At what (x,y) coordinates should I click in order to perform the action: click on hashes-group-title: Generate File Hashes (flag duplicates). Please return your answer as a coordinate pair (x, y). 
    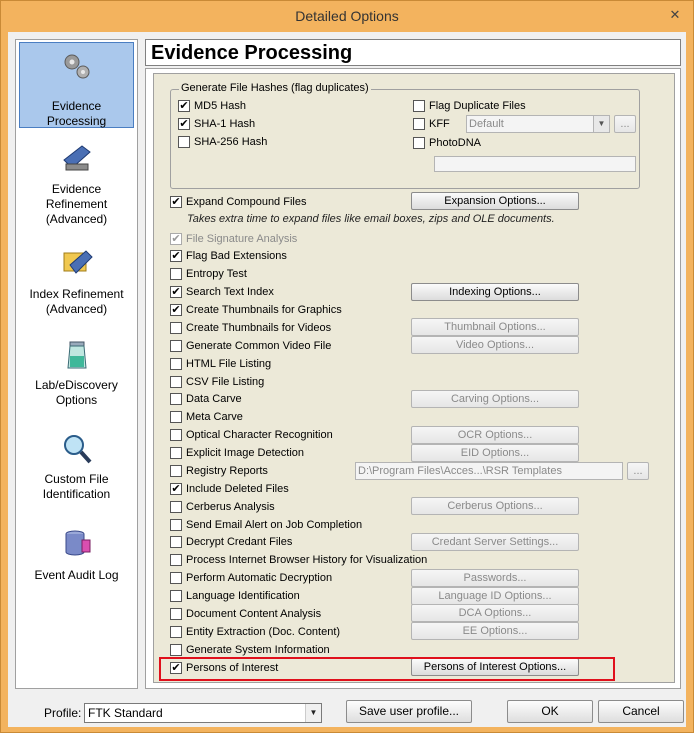
    Looking at the image, I should click on (275, 88).